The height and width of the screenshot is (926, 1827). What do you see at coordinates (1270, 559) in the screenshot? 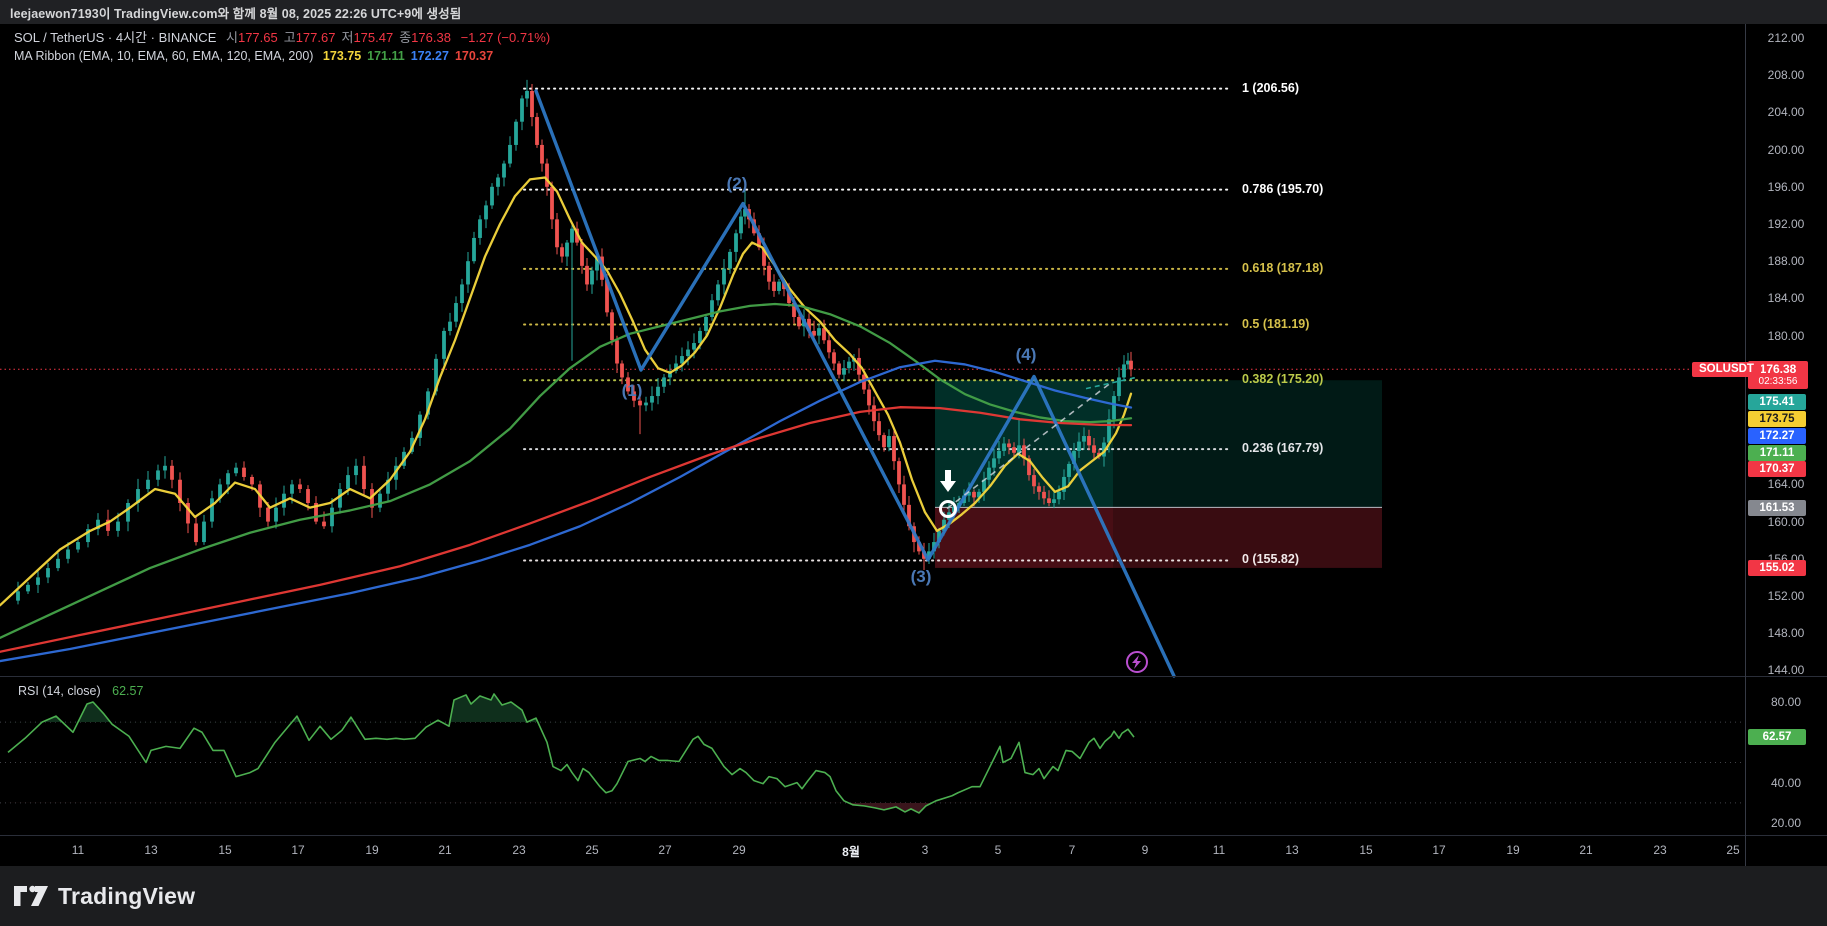
I see `fib-level-label: 0 (155.82)` at bounding box center [1270, 559].